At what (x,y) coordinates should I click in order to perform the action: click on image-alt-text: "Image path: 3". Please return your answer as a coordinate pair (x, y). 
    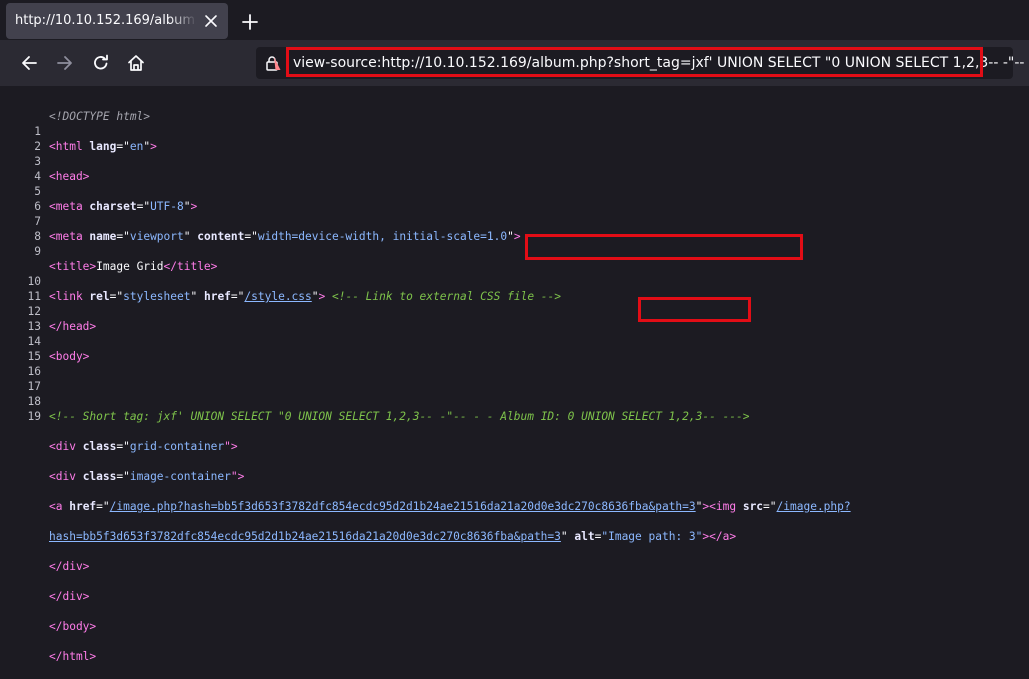
    Looking at the image, I should click on (652, 536).